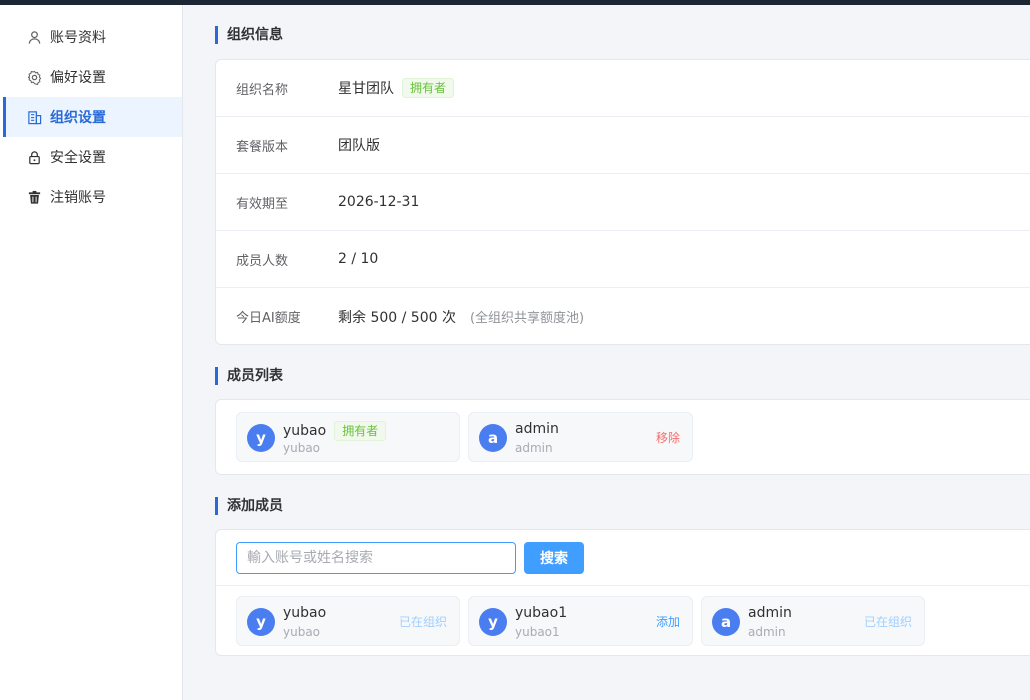  What do you see at coordinates (527, 318) in the screenshot?
I see `ai-quota-note: (全组织共享额度池)` at bounding box center [527, 318].